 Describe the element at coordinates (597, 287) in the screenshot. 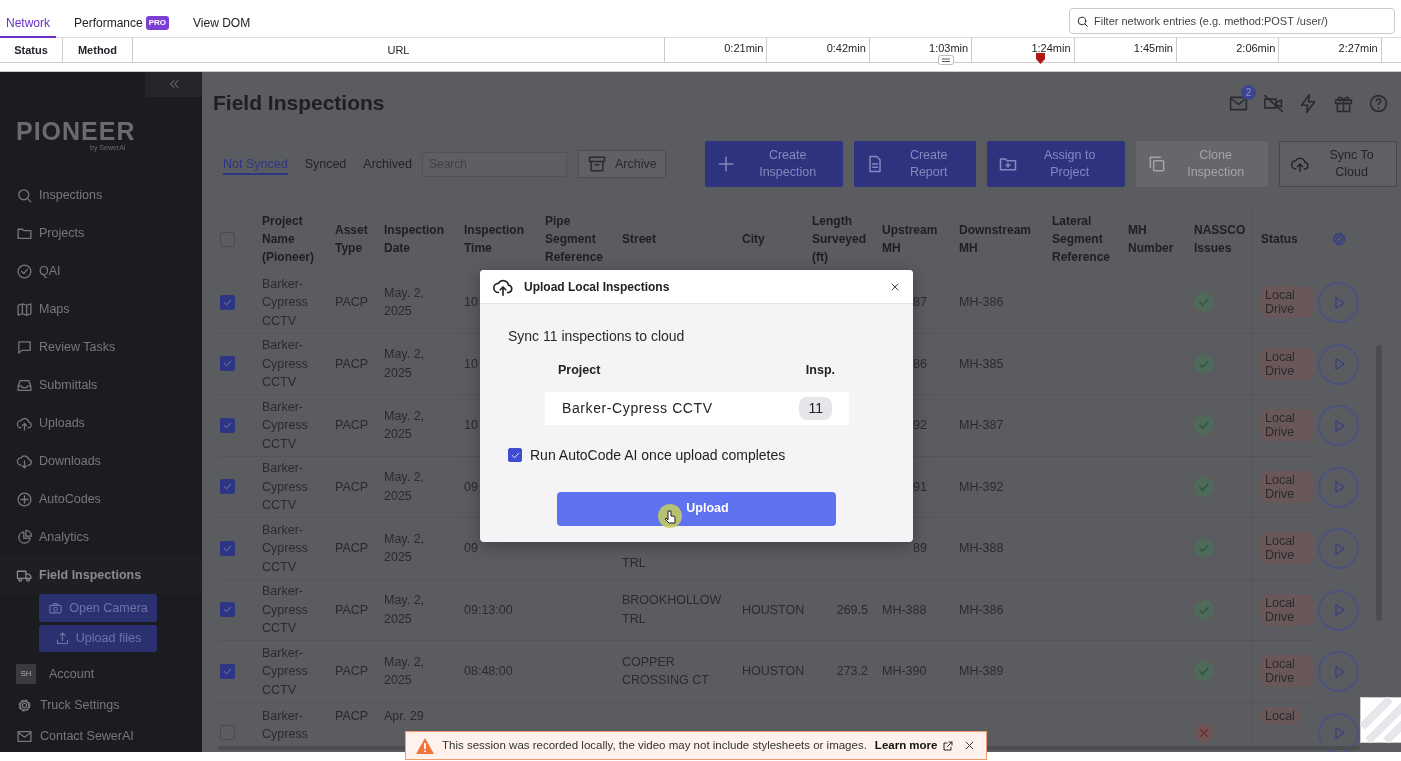

I see `dialog-title: Upload Local Inspections` at that location.